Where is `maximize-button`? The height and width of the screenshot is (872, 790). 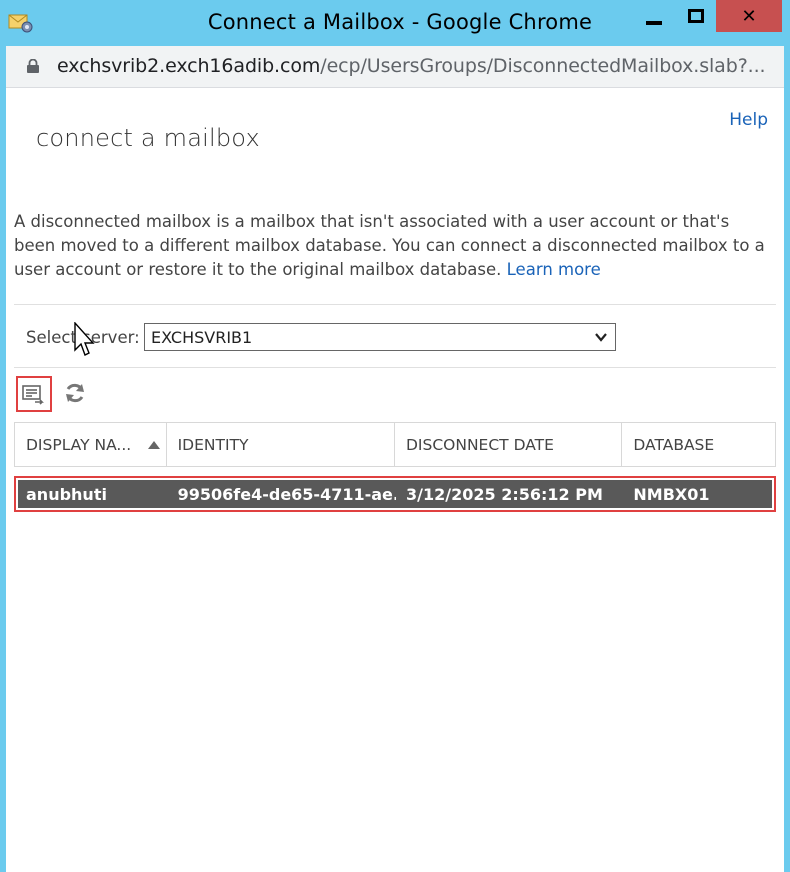 maximize-button is located at coordinates (696, 16).